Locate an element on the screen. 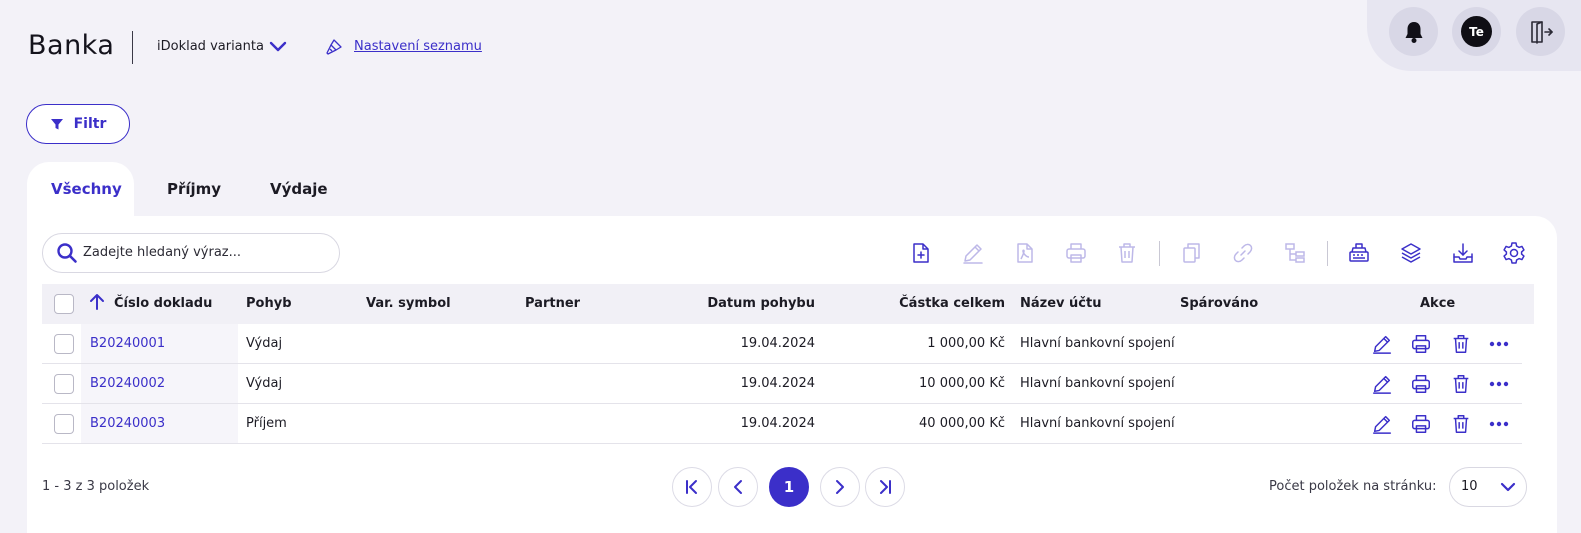  user-menu-button: Te is located at coordinates (1476, 31).